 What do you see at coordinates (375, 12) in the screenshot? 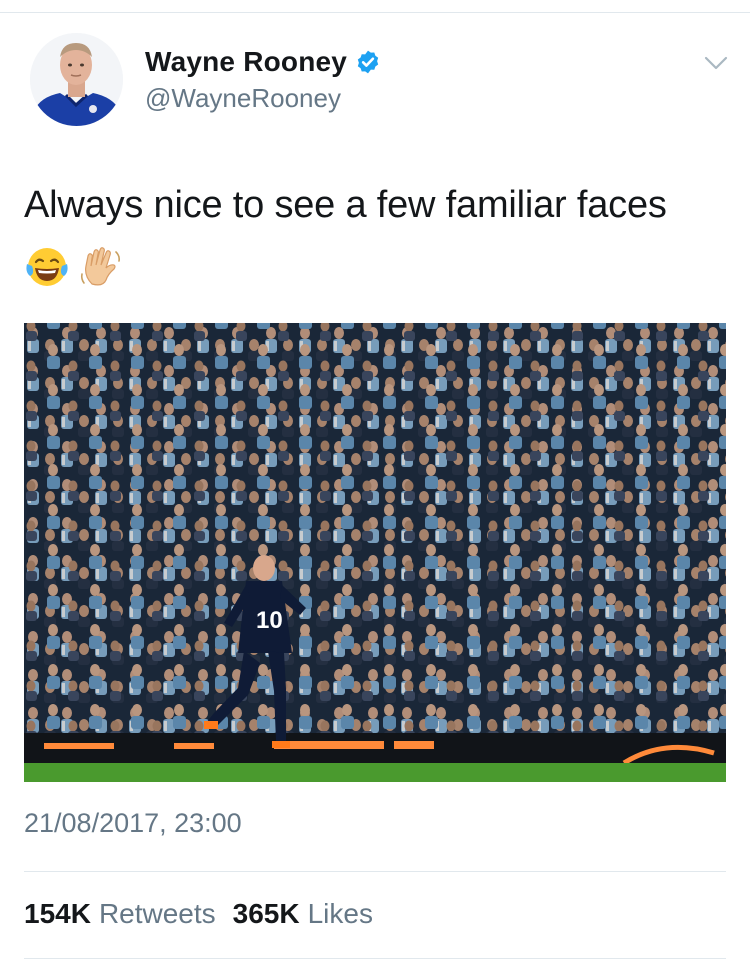
I see `top-divider` at bounding box center [375, 12].